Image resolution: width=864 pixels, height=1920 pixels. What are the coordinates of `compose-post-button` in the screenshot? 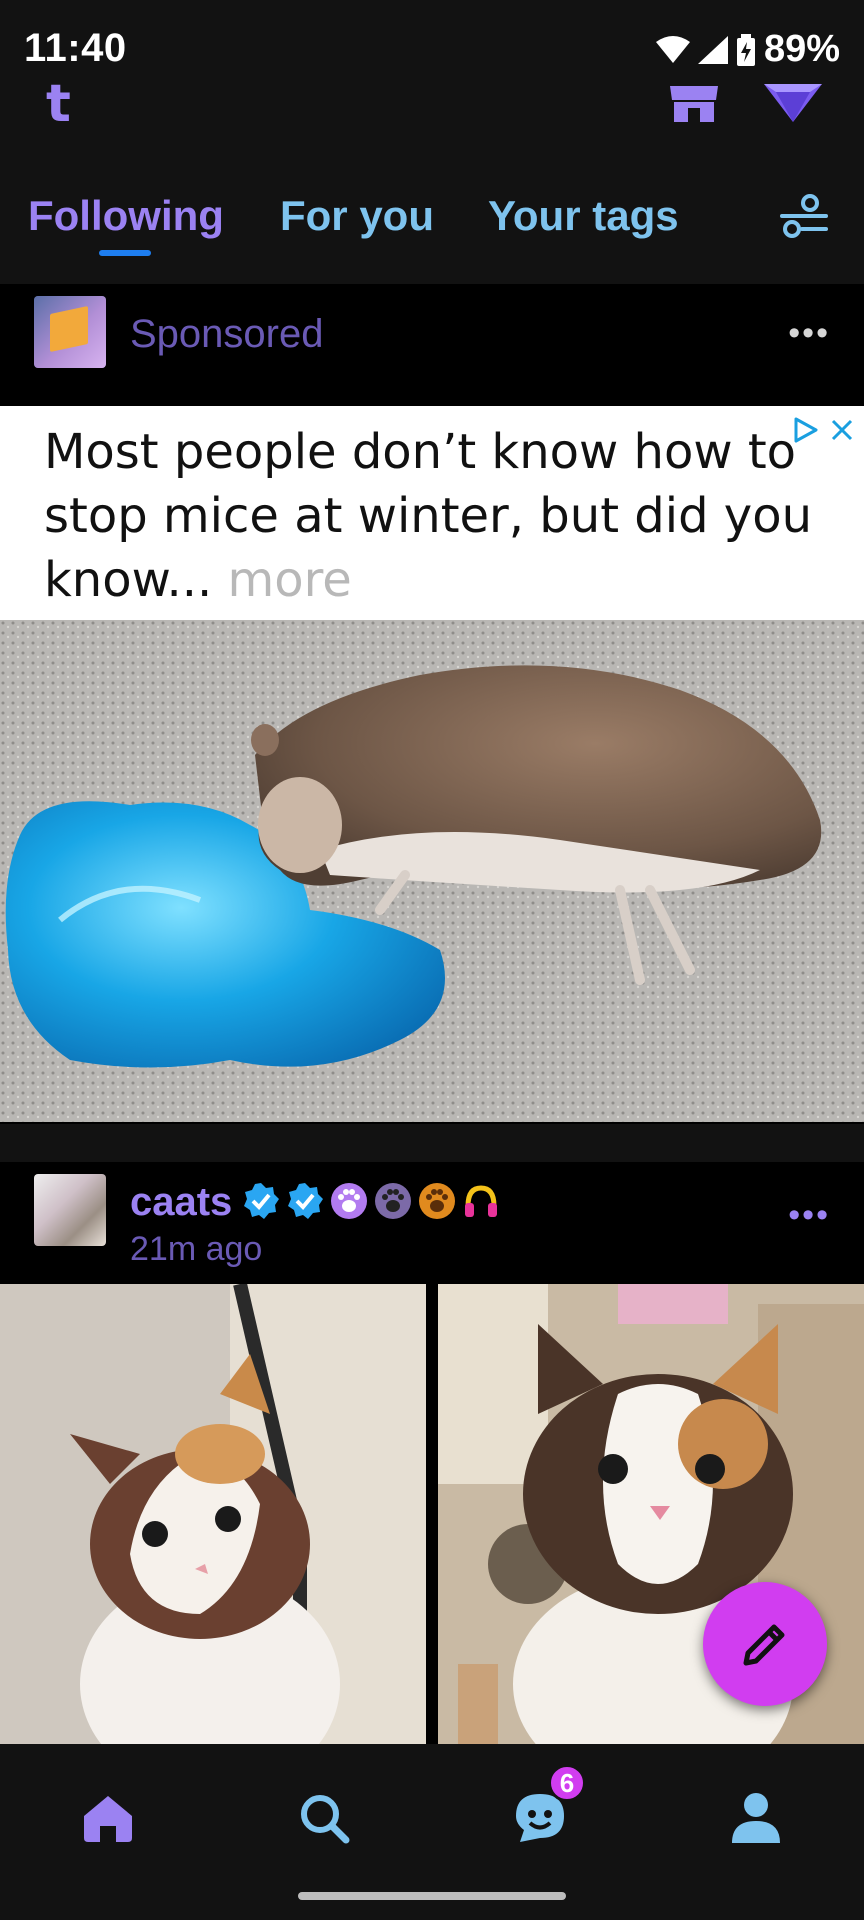 It's located at (765, 1644).